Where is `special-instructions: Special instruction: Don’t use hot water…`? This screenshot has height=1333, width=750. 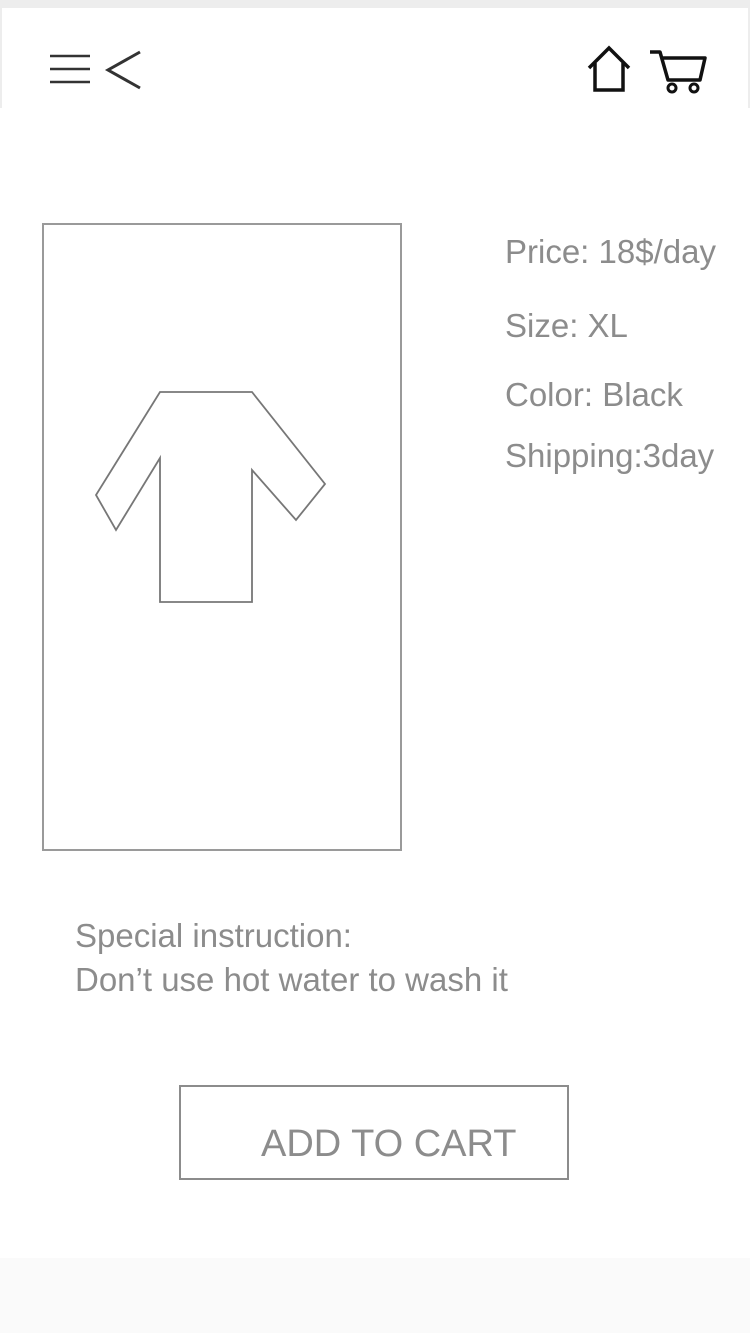
special-instructions: Special instruction: Don’t use hot water… is located at coordinates (385, 958).